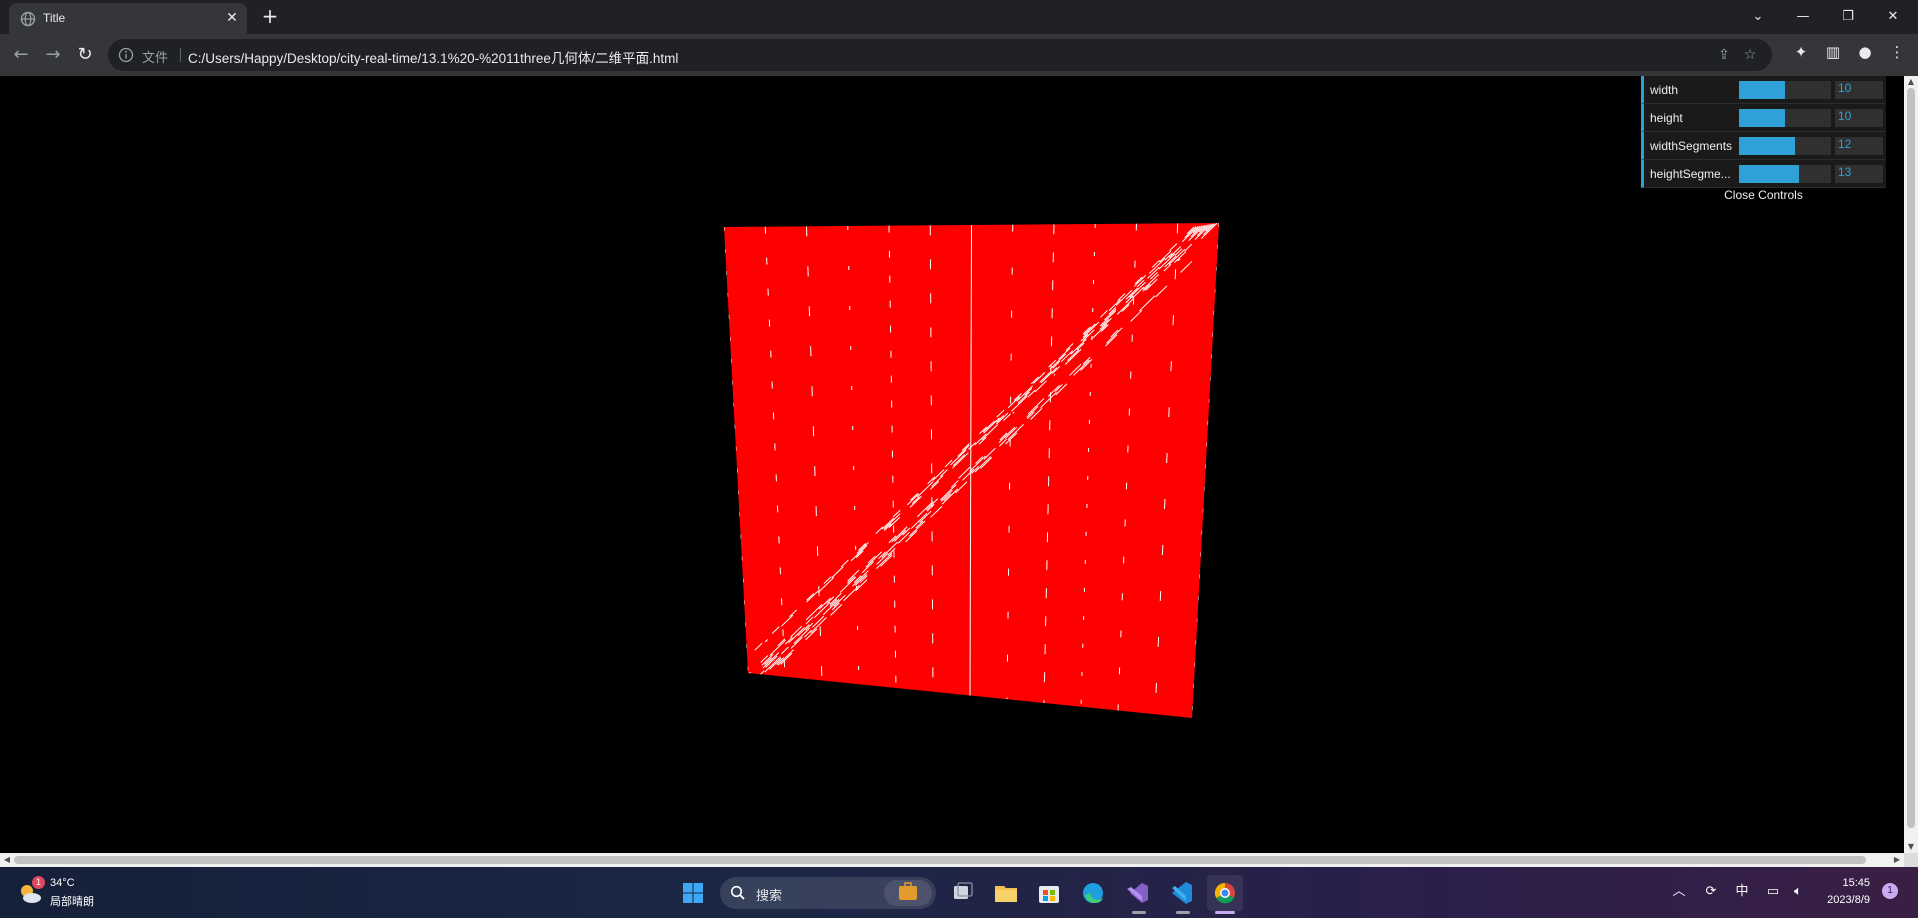 Image resolution: width=1918 pixels, height=918 pixels. What do you see at coordinates (1758, 17) in the screenshot?
I see `tab-search-chevron-icon: ⌄` at bounding box center [1758, 17].